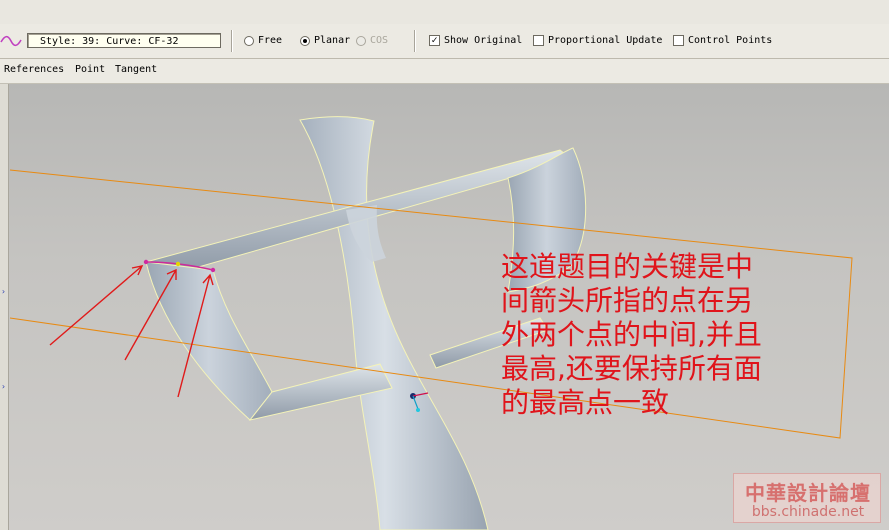  I want to click on free-radio, so click(249, 41).